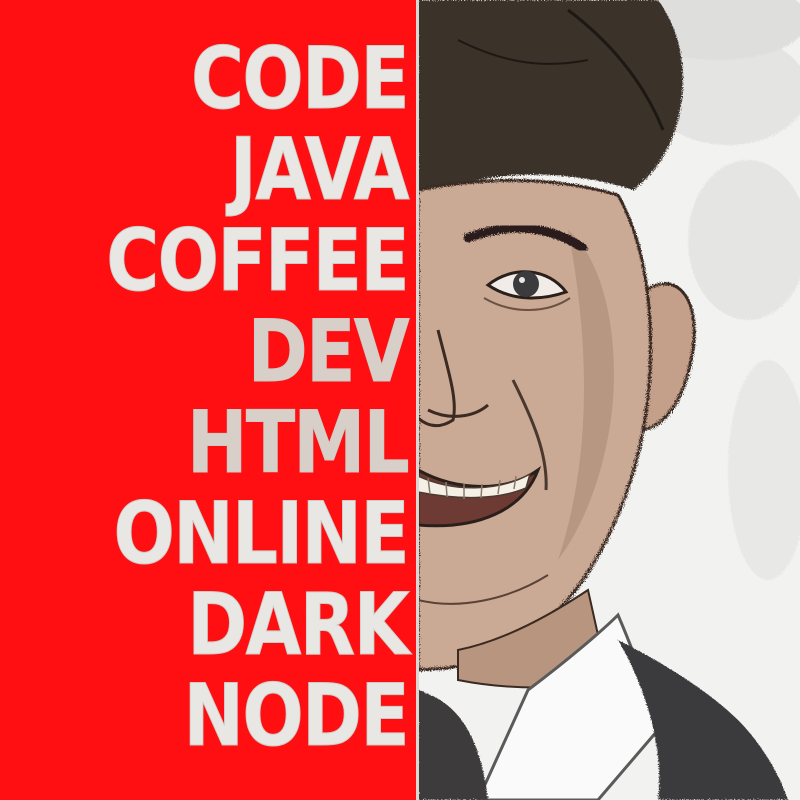 This screenshot has width=800, height=800. Describe the element at coordinates (258, 261) in the screenshot. I see `word-coffee: COFFEE` at that location.